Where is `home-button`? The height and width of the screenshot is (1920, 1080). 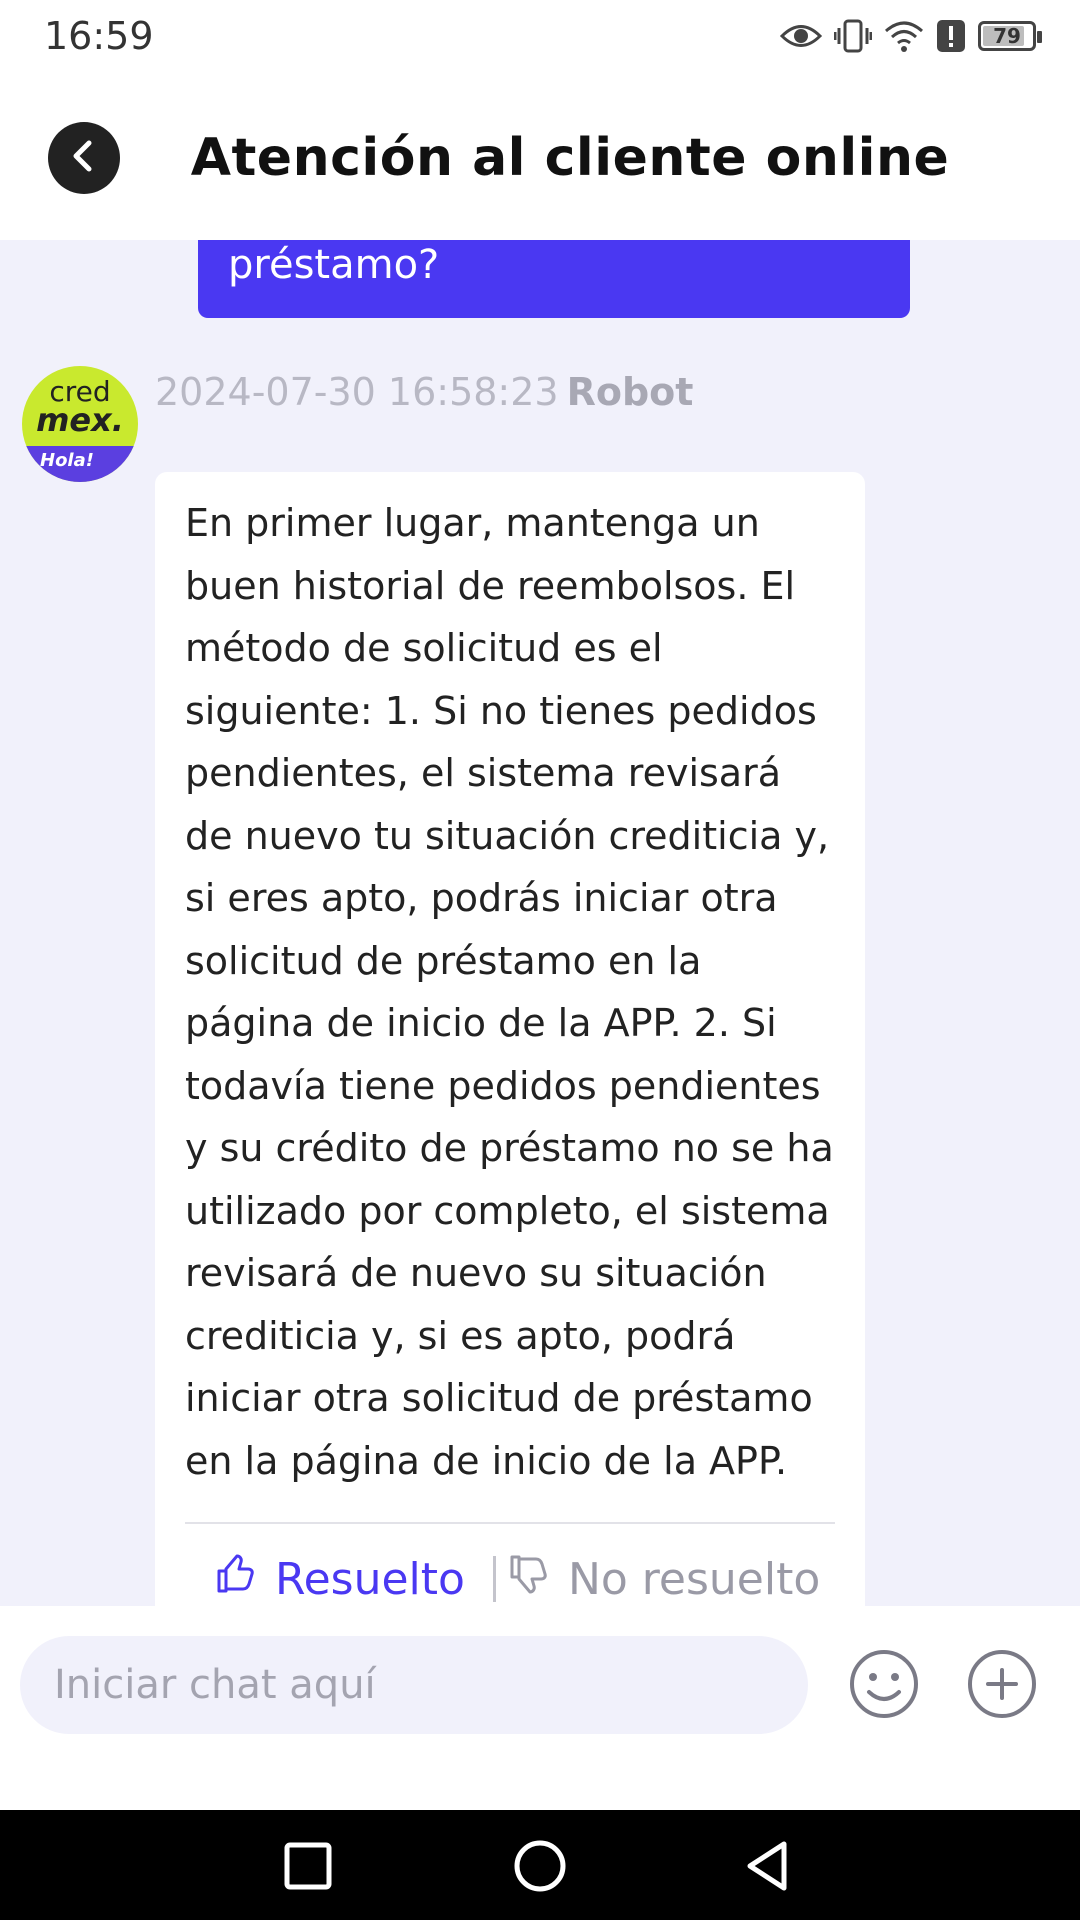 home-button is located at coordinates (540, 1866).